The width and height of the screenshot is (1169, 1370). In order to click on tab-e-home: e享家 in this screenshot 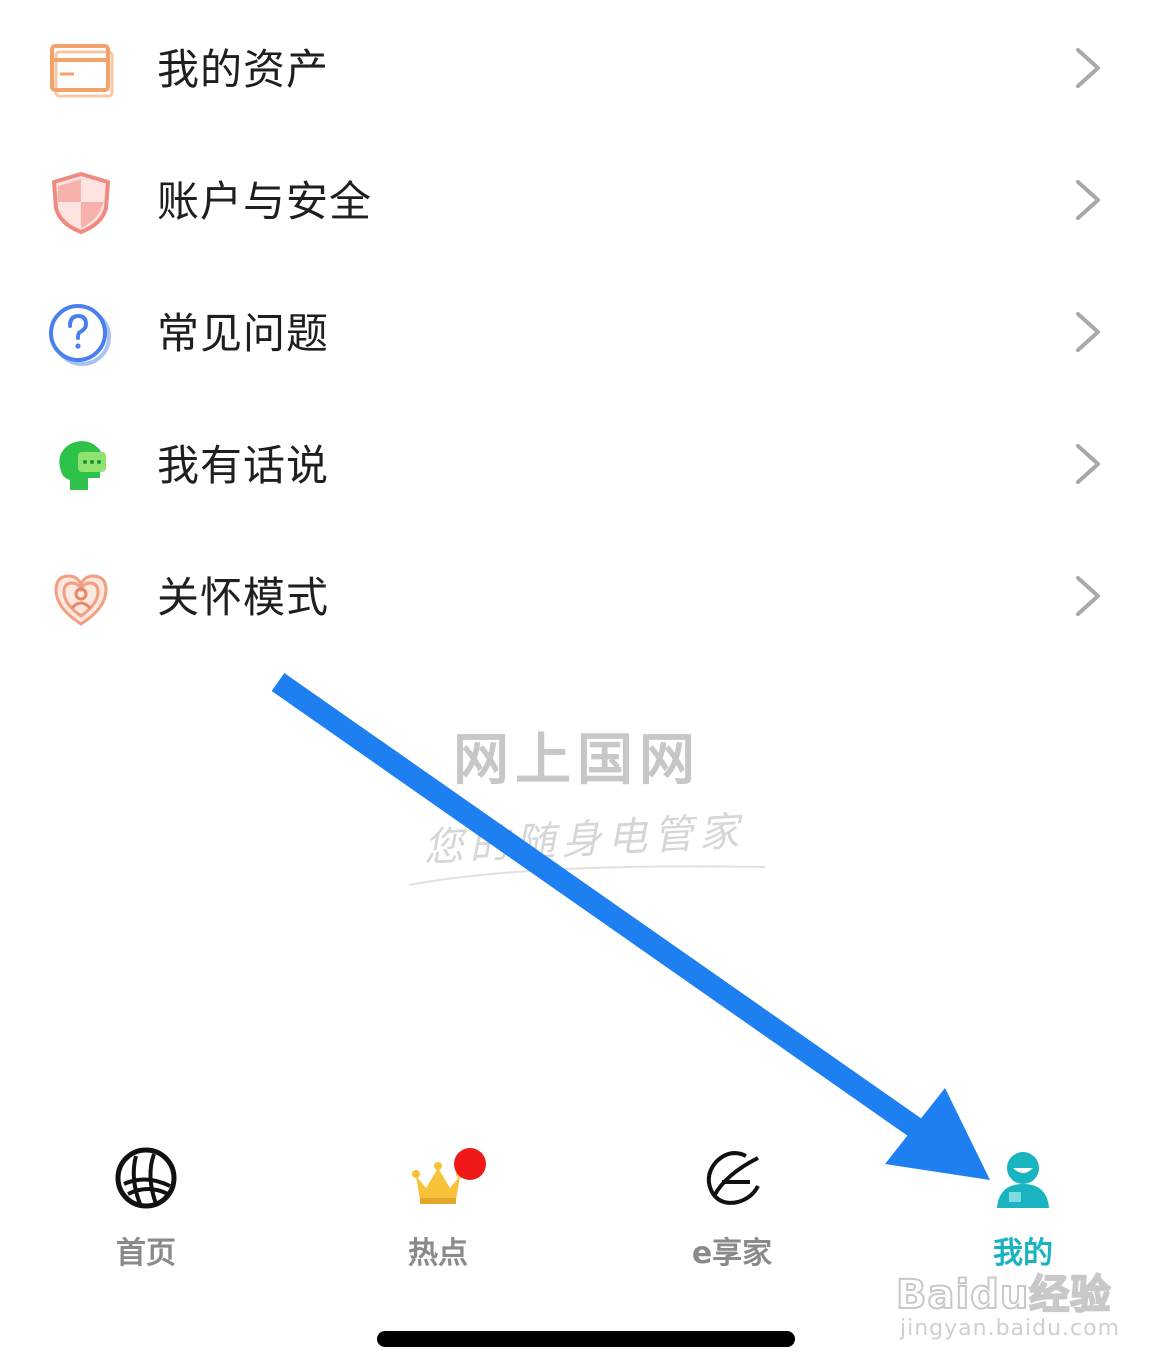, I will do `click(732, 1208)`.